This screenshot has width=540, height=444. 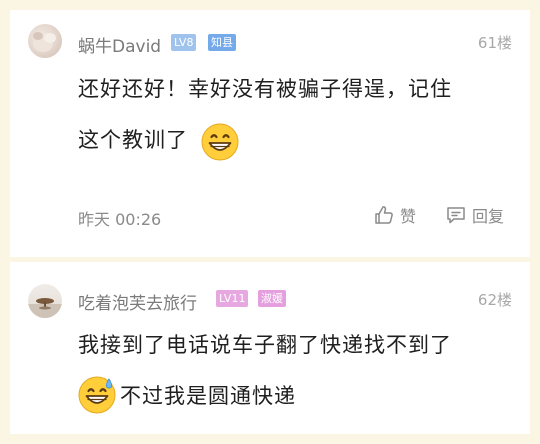 What do you see at coordinates (408, 216) in the screenshot?
I see `like-label: 赞` at bounding box center [408, 216].